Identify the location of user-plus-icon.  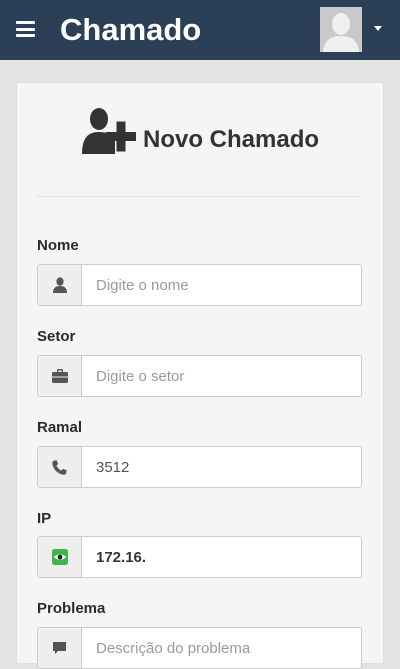
(109, 131).